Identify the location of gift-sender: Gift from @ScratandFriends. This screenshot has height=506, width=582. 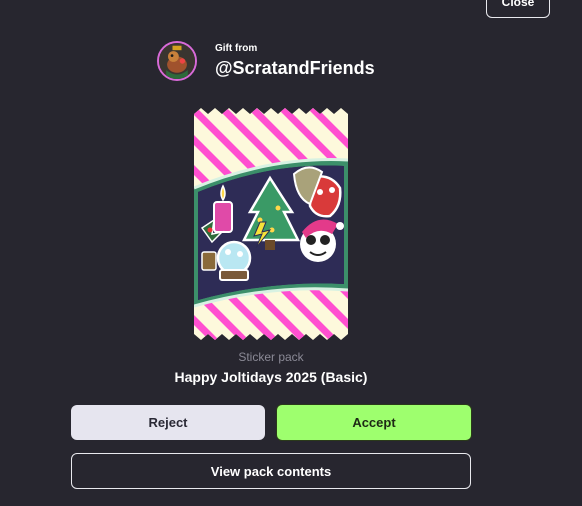
(266, 61).